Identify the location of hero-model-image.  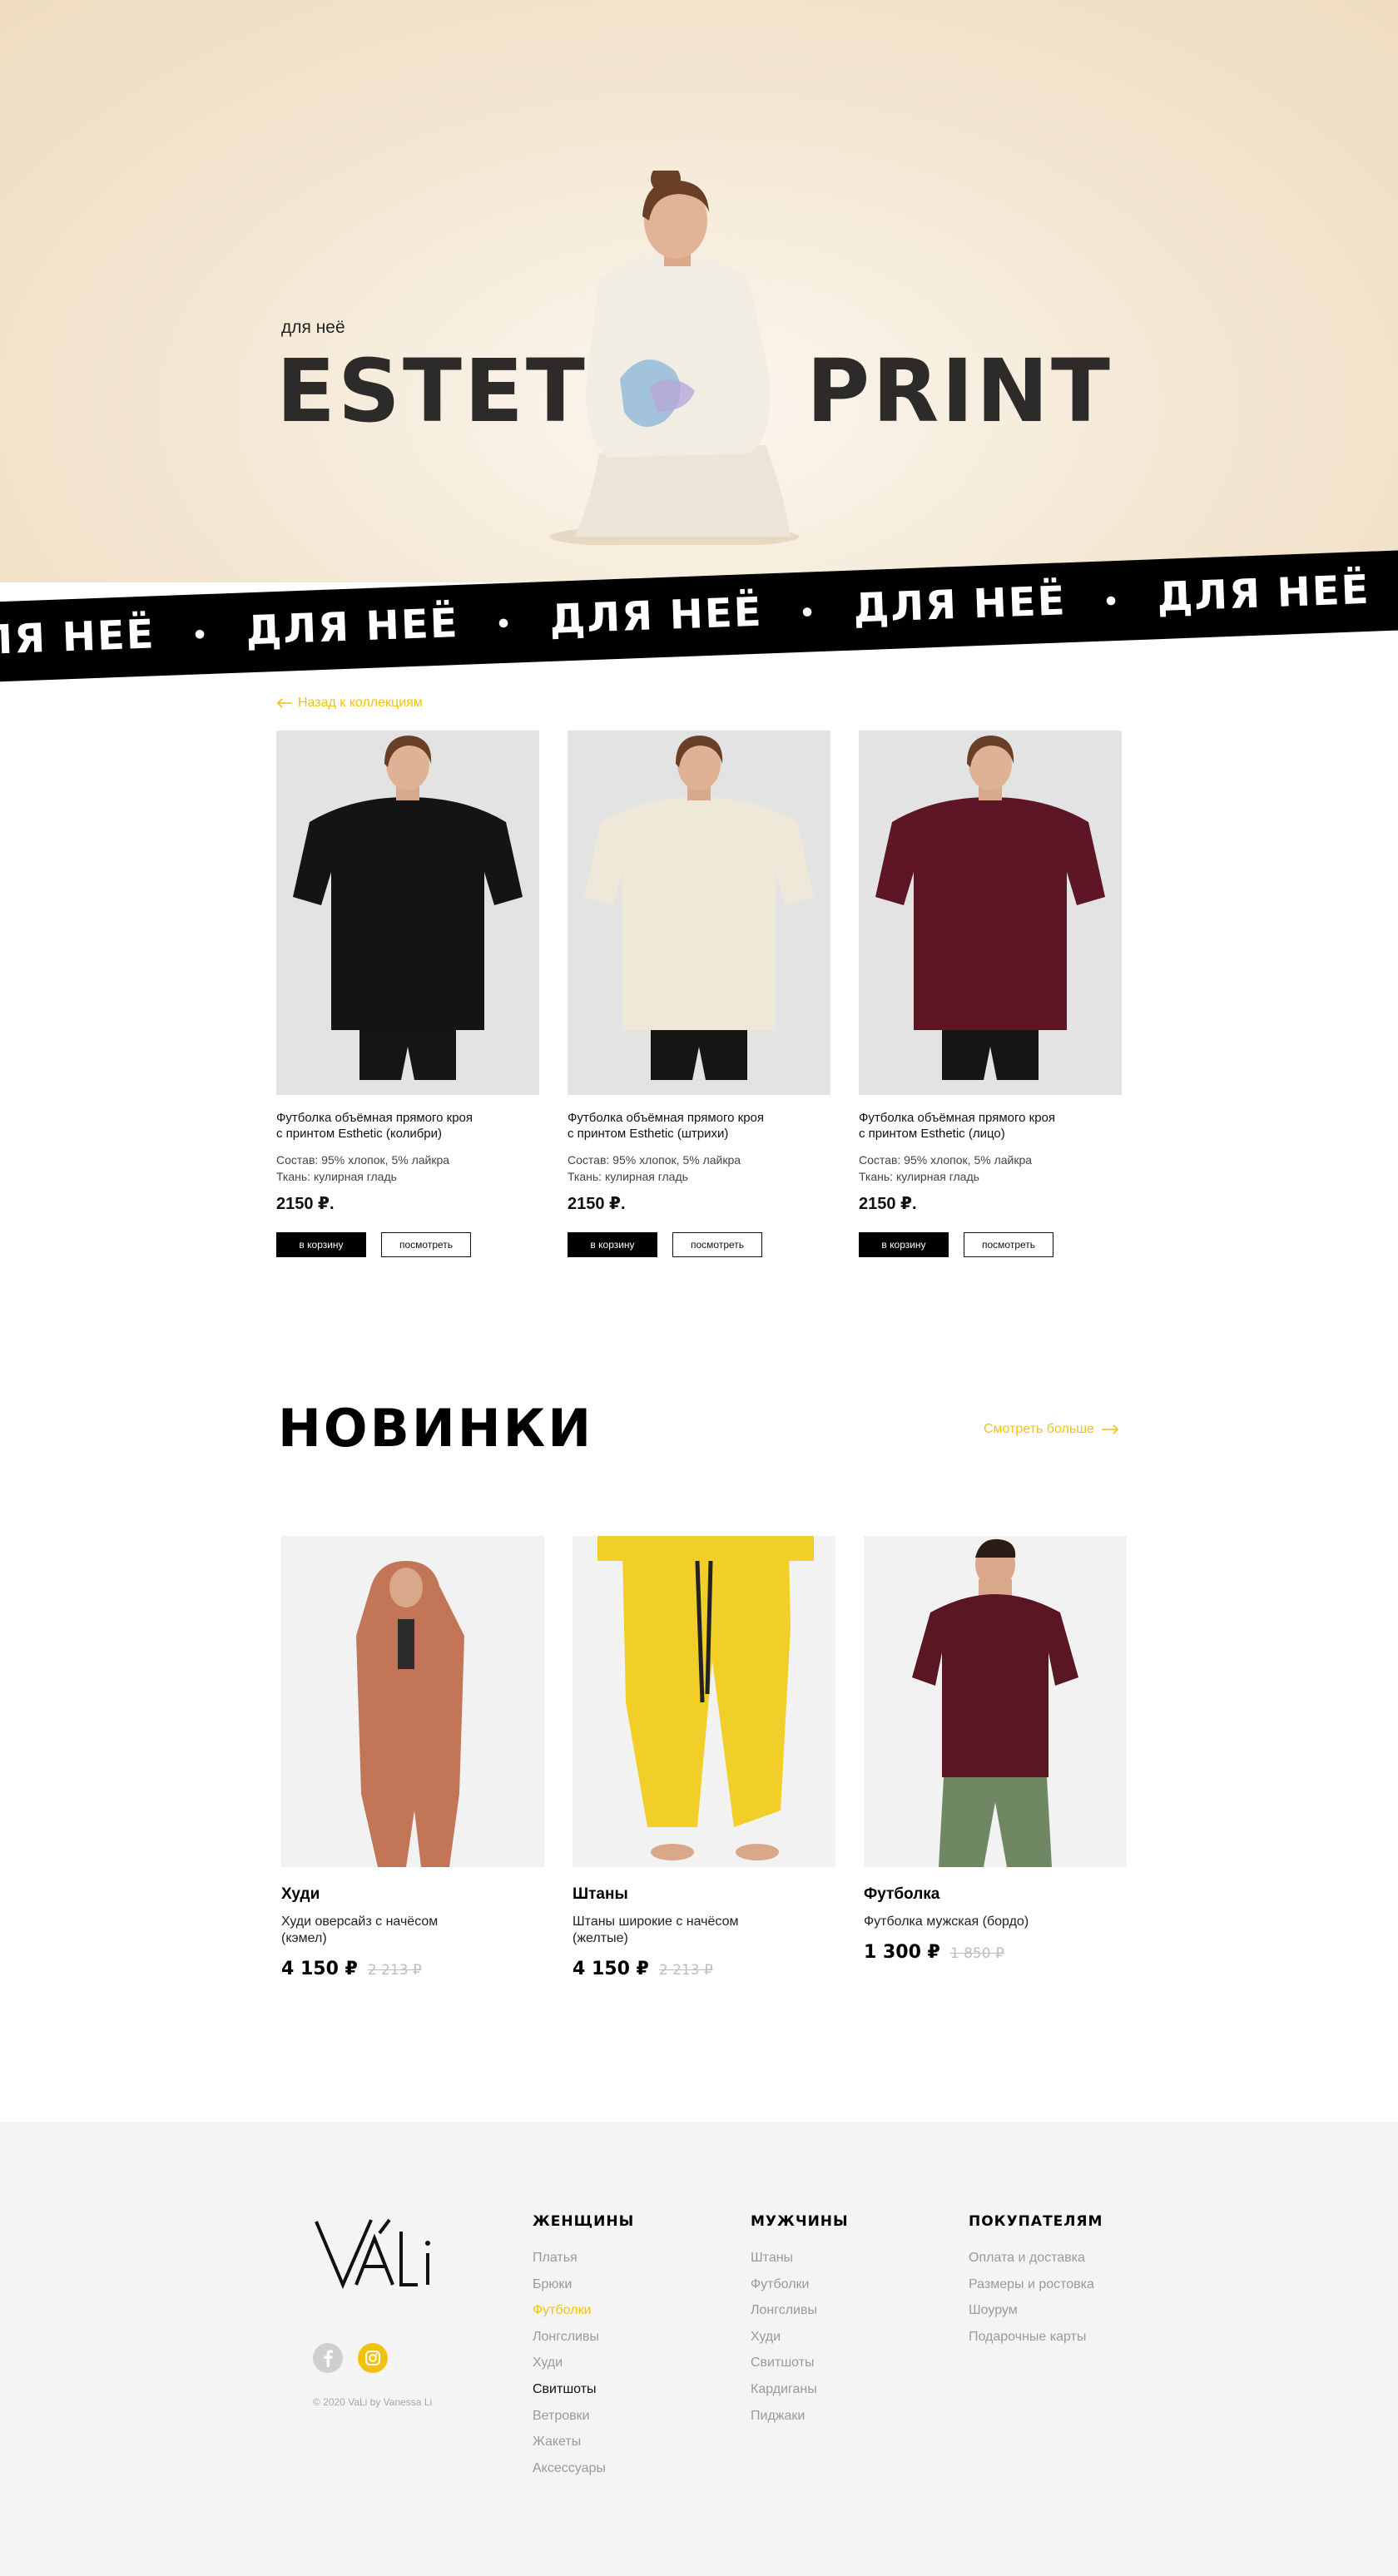
(674, 358).